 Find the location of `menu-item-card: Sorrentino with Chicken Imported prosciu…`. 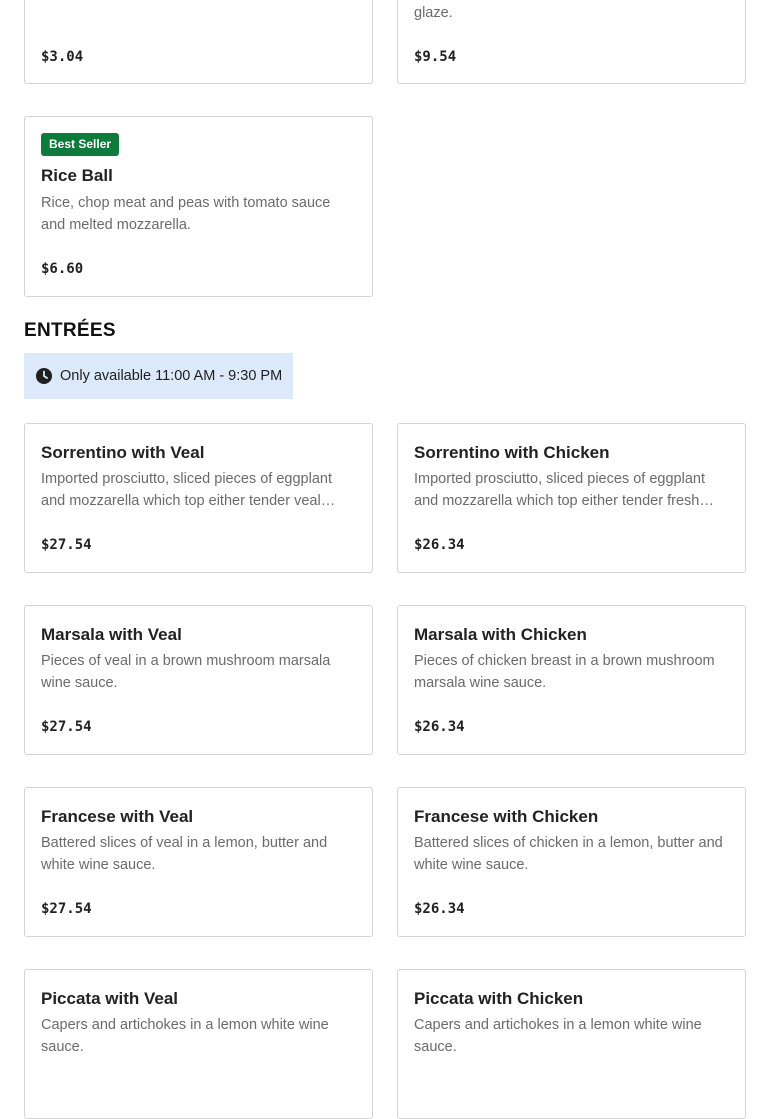

menu-item-card: Sorrentino with Chicken Imported prosciu… is located at coordinates (571, 498).